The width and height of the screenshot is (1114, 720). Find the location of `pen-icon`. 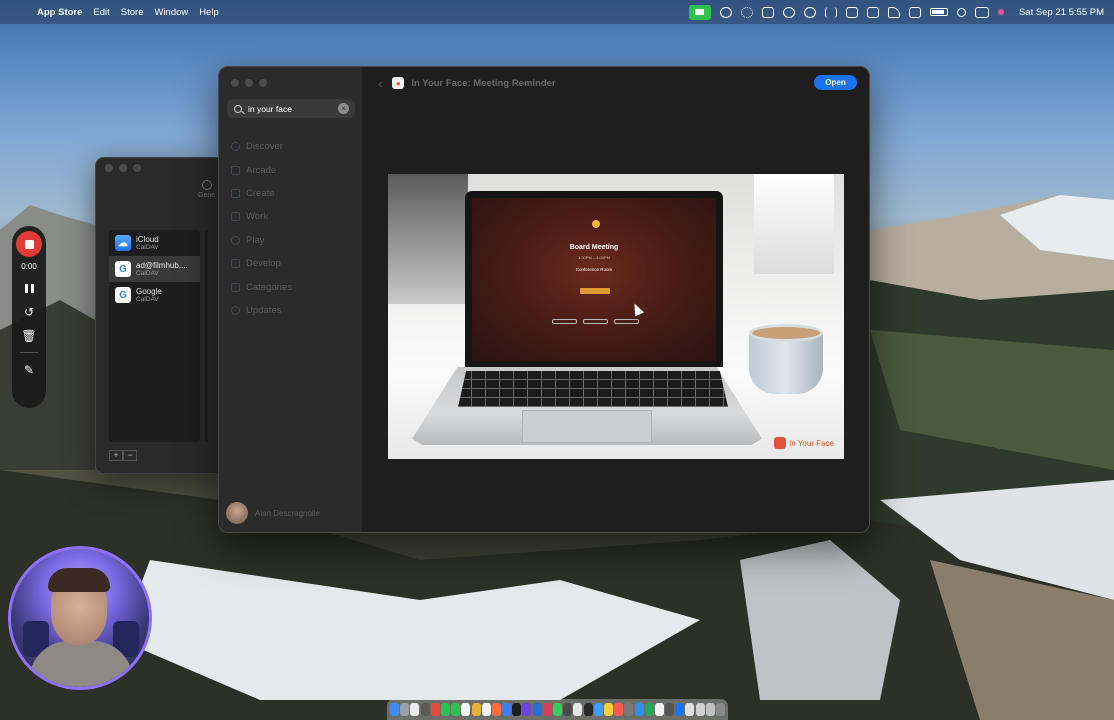

pen-icon is located at coordinates (893, 12).